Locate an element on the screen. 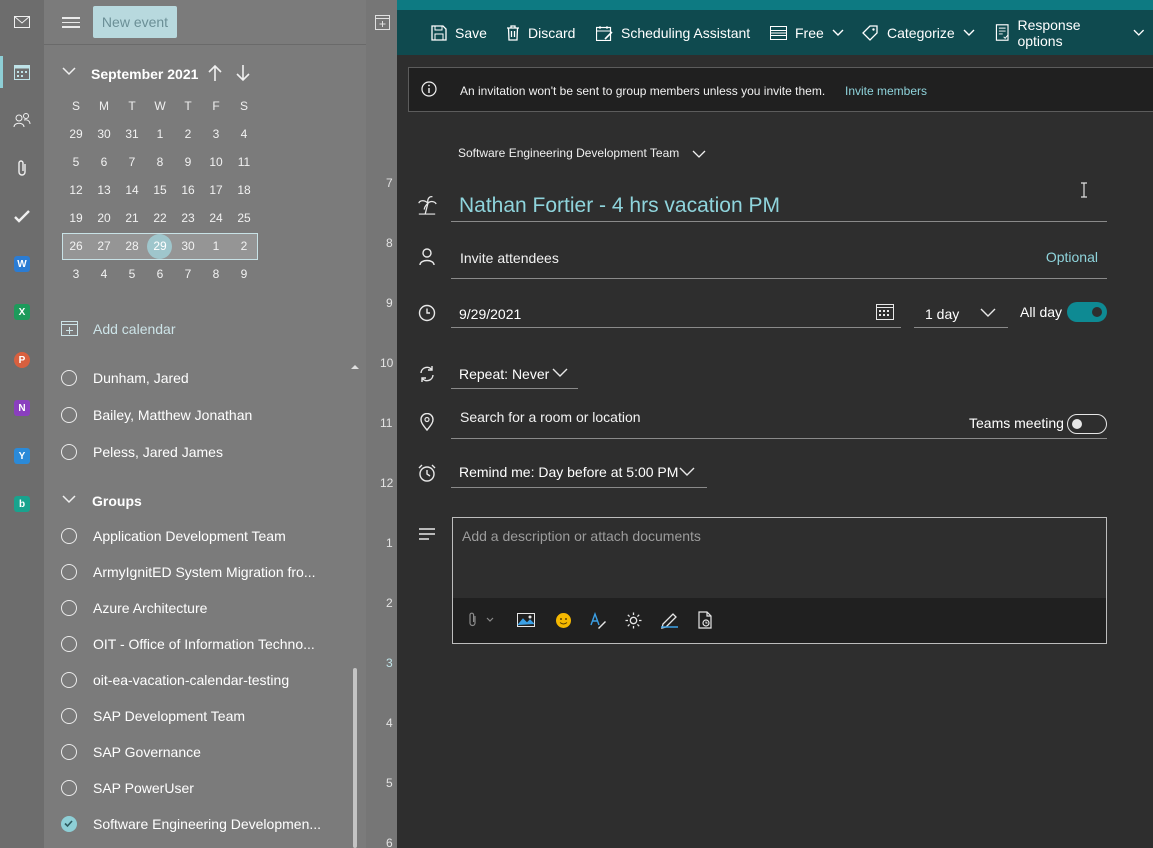 Image resolution: width=1153 pixels, height=848 pixels. event-title-input is located at coordinates (779, 206).